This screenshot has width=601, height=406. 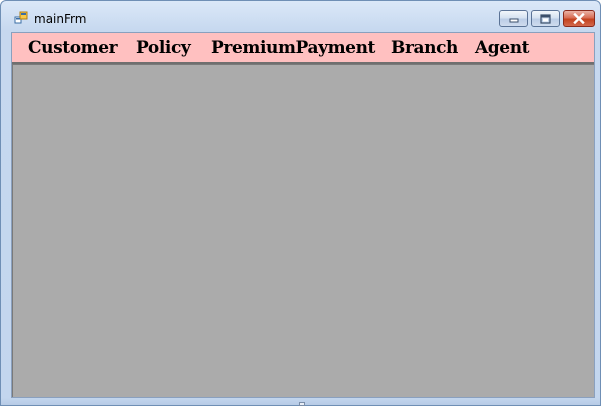 I want to click on close-button, so click(x=579, y=18).